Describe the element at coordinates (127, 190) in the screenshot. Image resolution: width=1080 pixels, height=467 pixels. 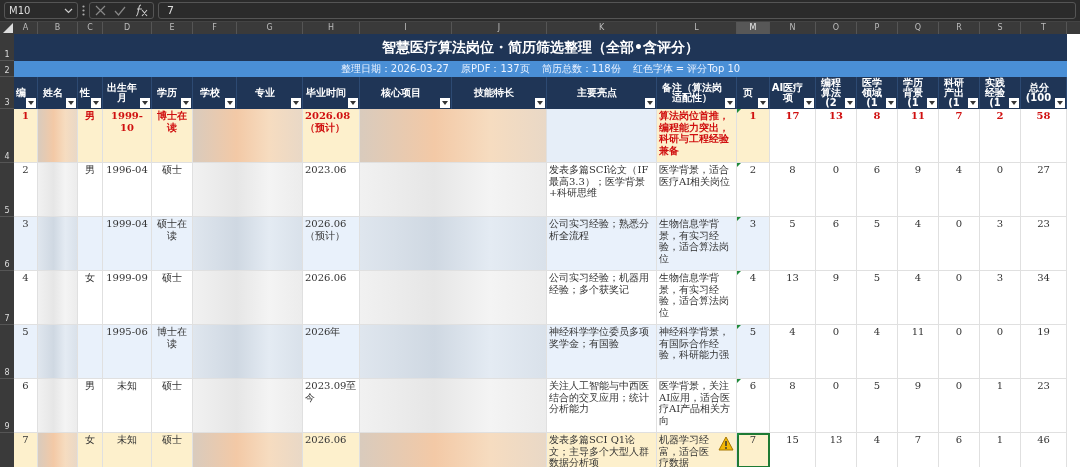
I see `table-cell: 1996-04` at that location.